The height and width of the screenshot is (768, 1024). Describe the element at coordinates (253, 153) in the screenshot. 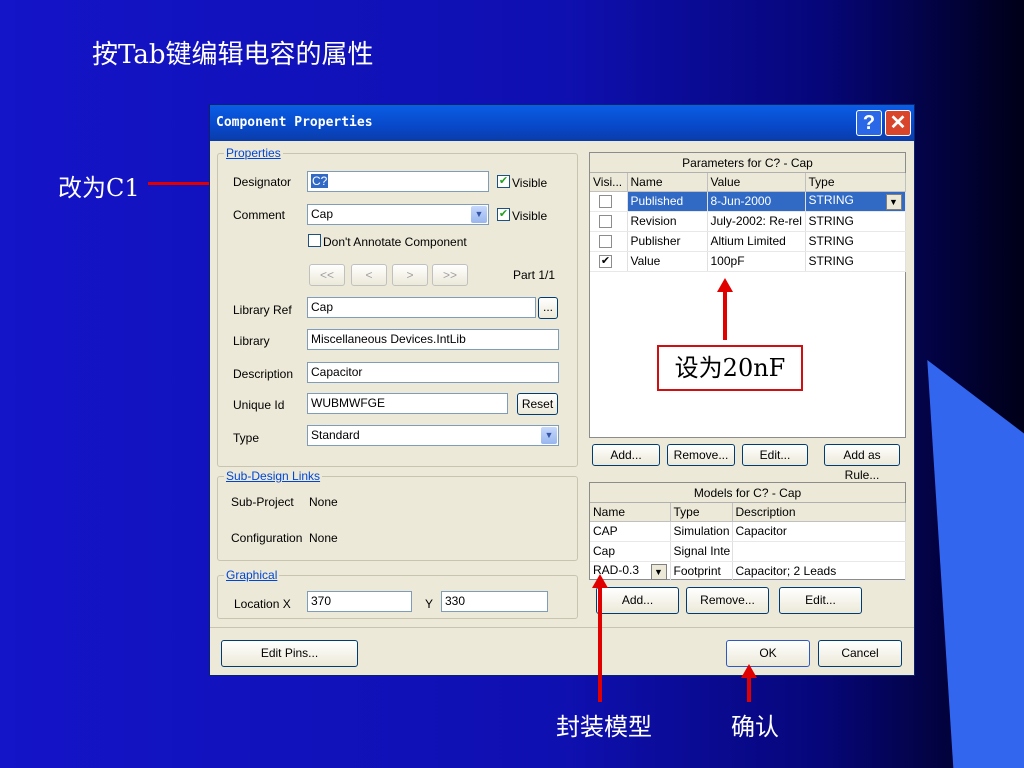

I see `properties-legend: Properties` at that location.